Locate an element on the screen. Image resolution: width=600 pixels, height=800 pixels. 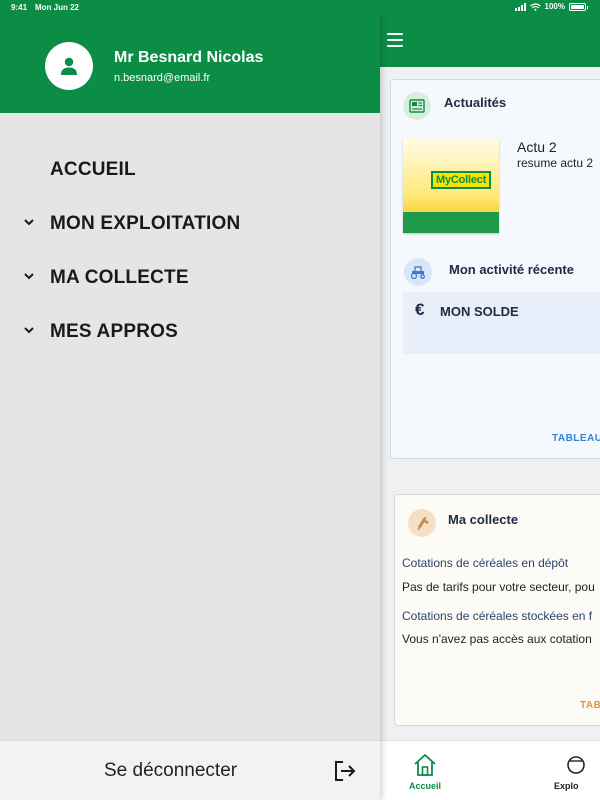
status-time: 9:41 is located at coordinates (19, 7).